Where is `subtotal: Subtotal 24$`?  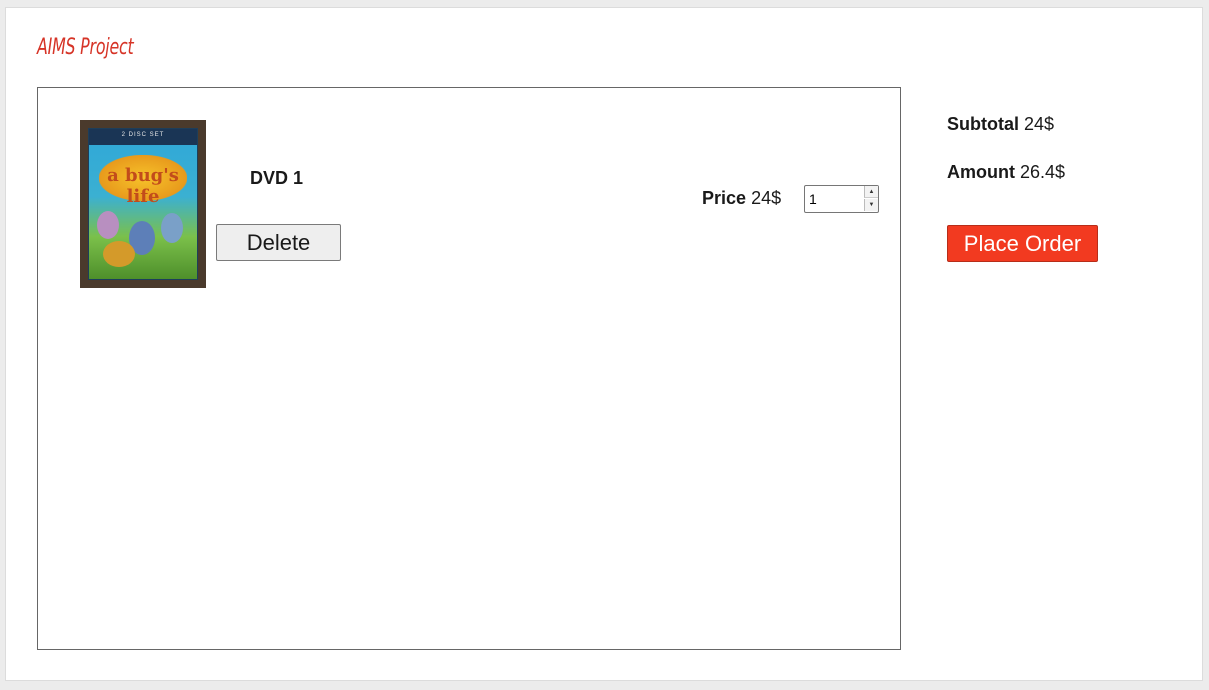
subtotal: Subtotal 24$ is located at coordinates (1000, 124).